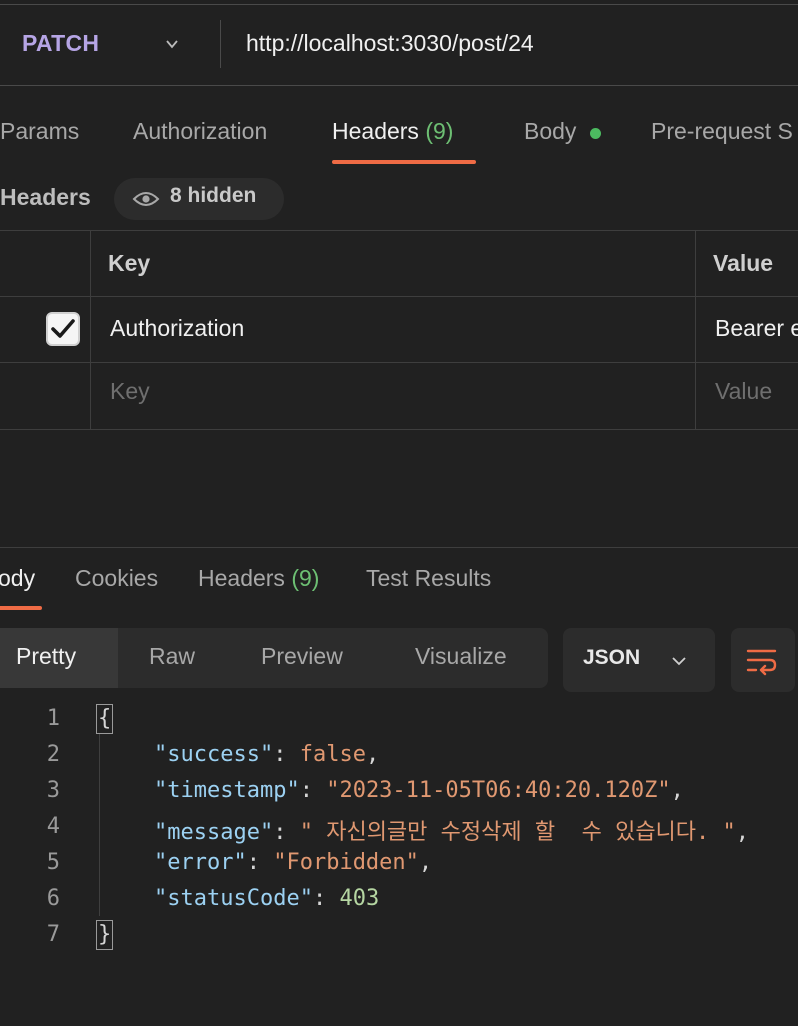 Image resolution: width=798 pixels, height=1026 pixels. I want to click on json-string: "Forbidden", so click(346, 862).